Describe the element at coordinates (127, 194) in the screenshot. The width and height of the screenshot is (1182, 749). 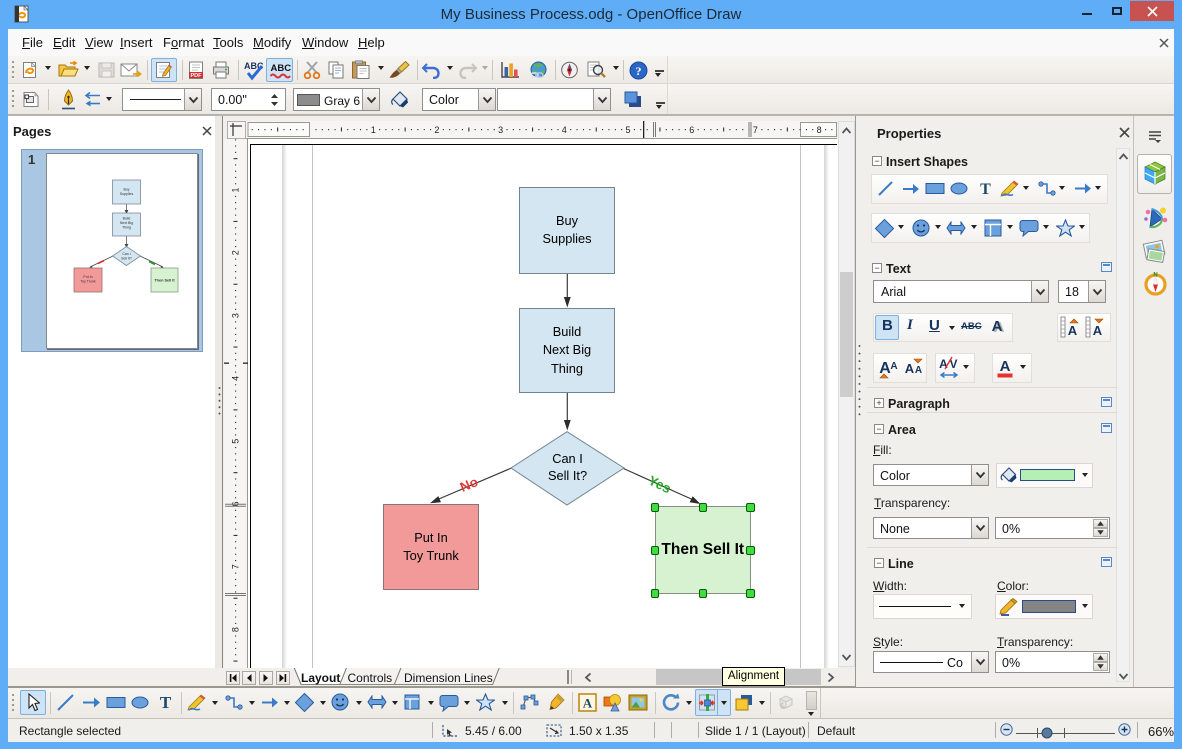
I see `svg-text: Supplies` at that location.